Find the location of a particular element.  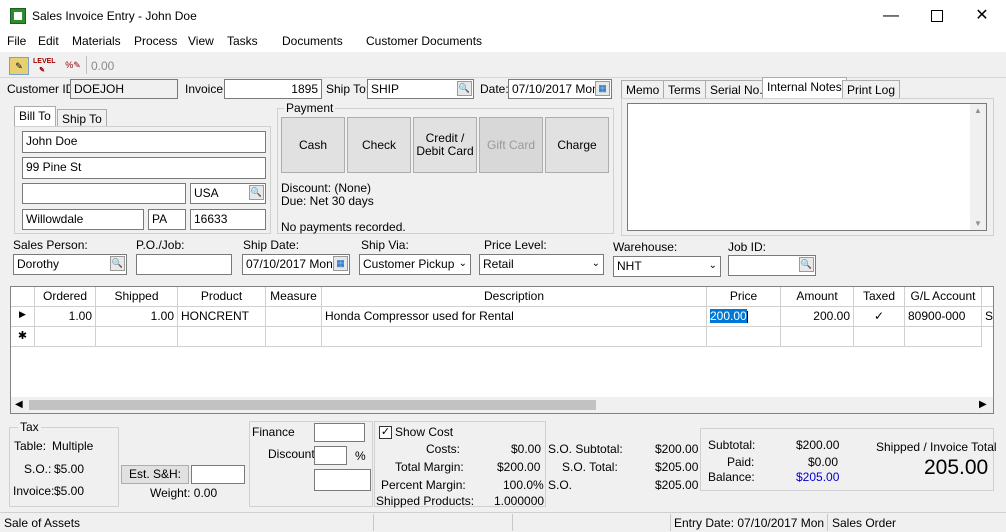

tab-bill-to: Bill To is located at coordinates (35, 116).